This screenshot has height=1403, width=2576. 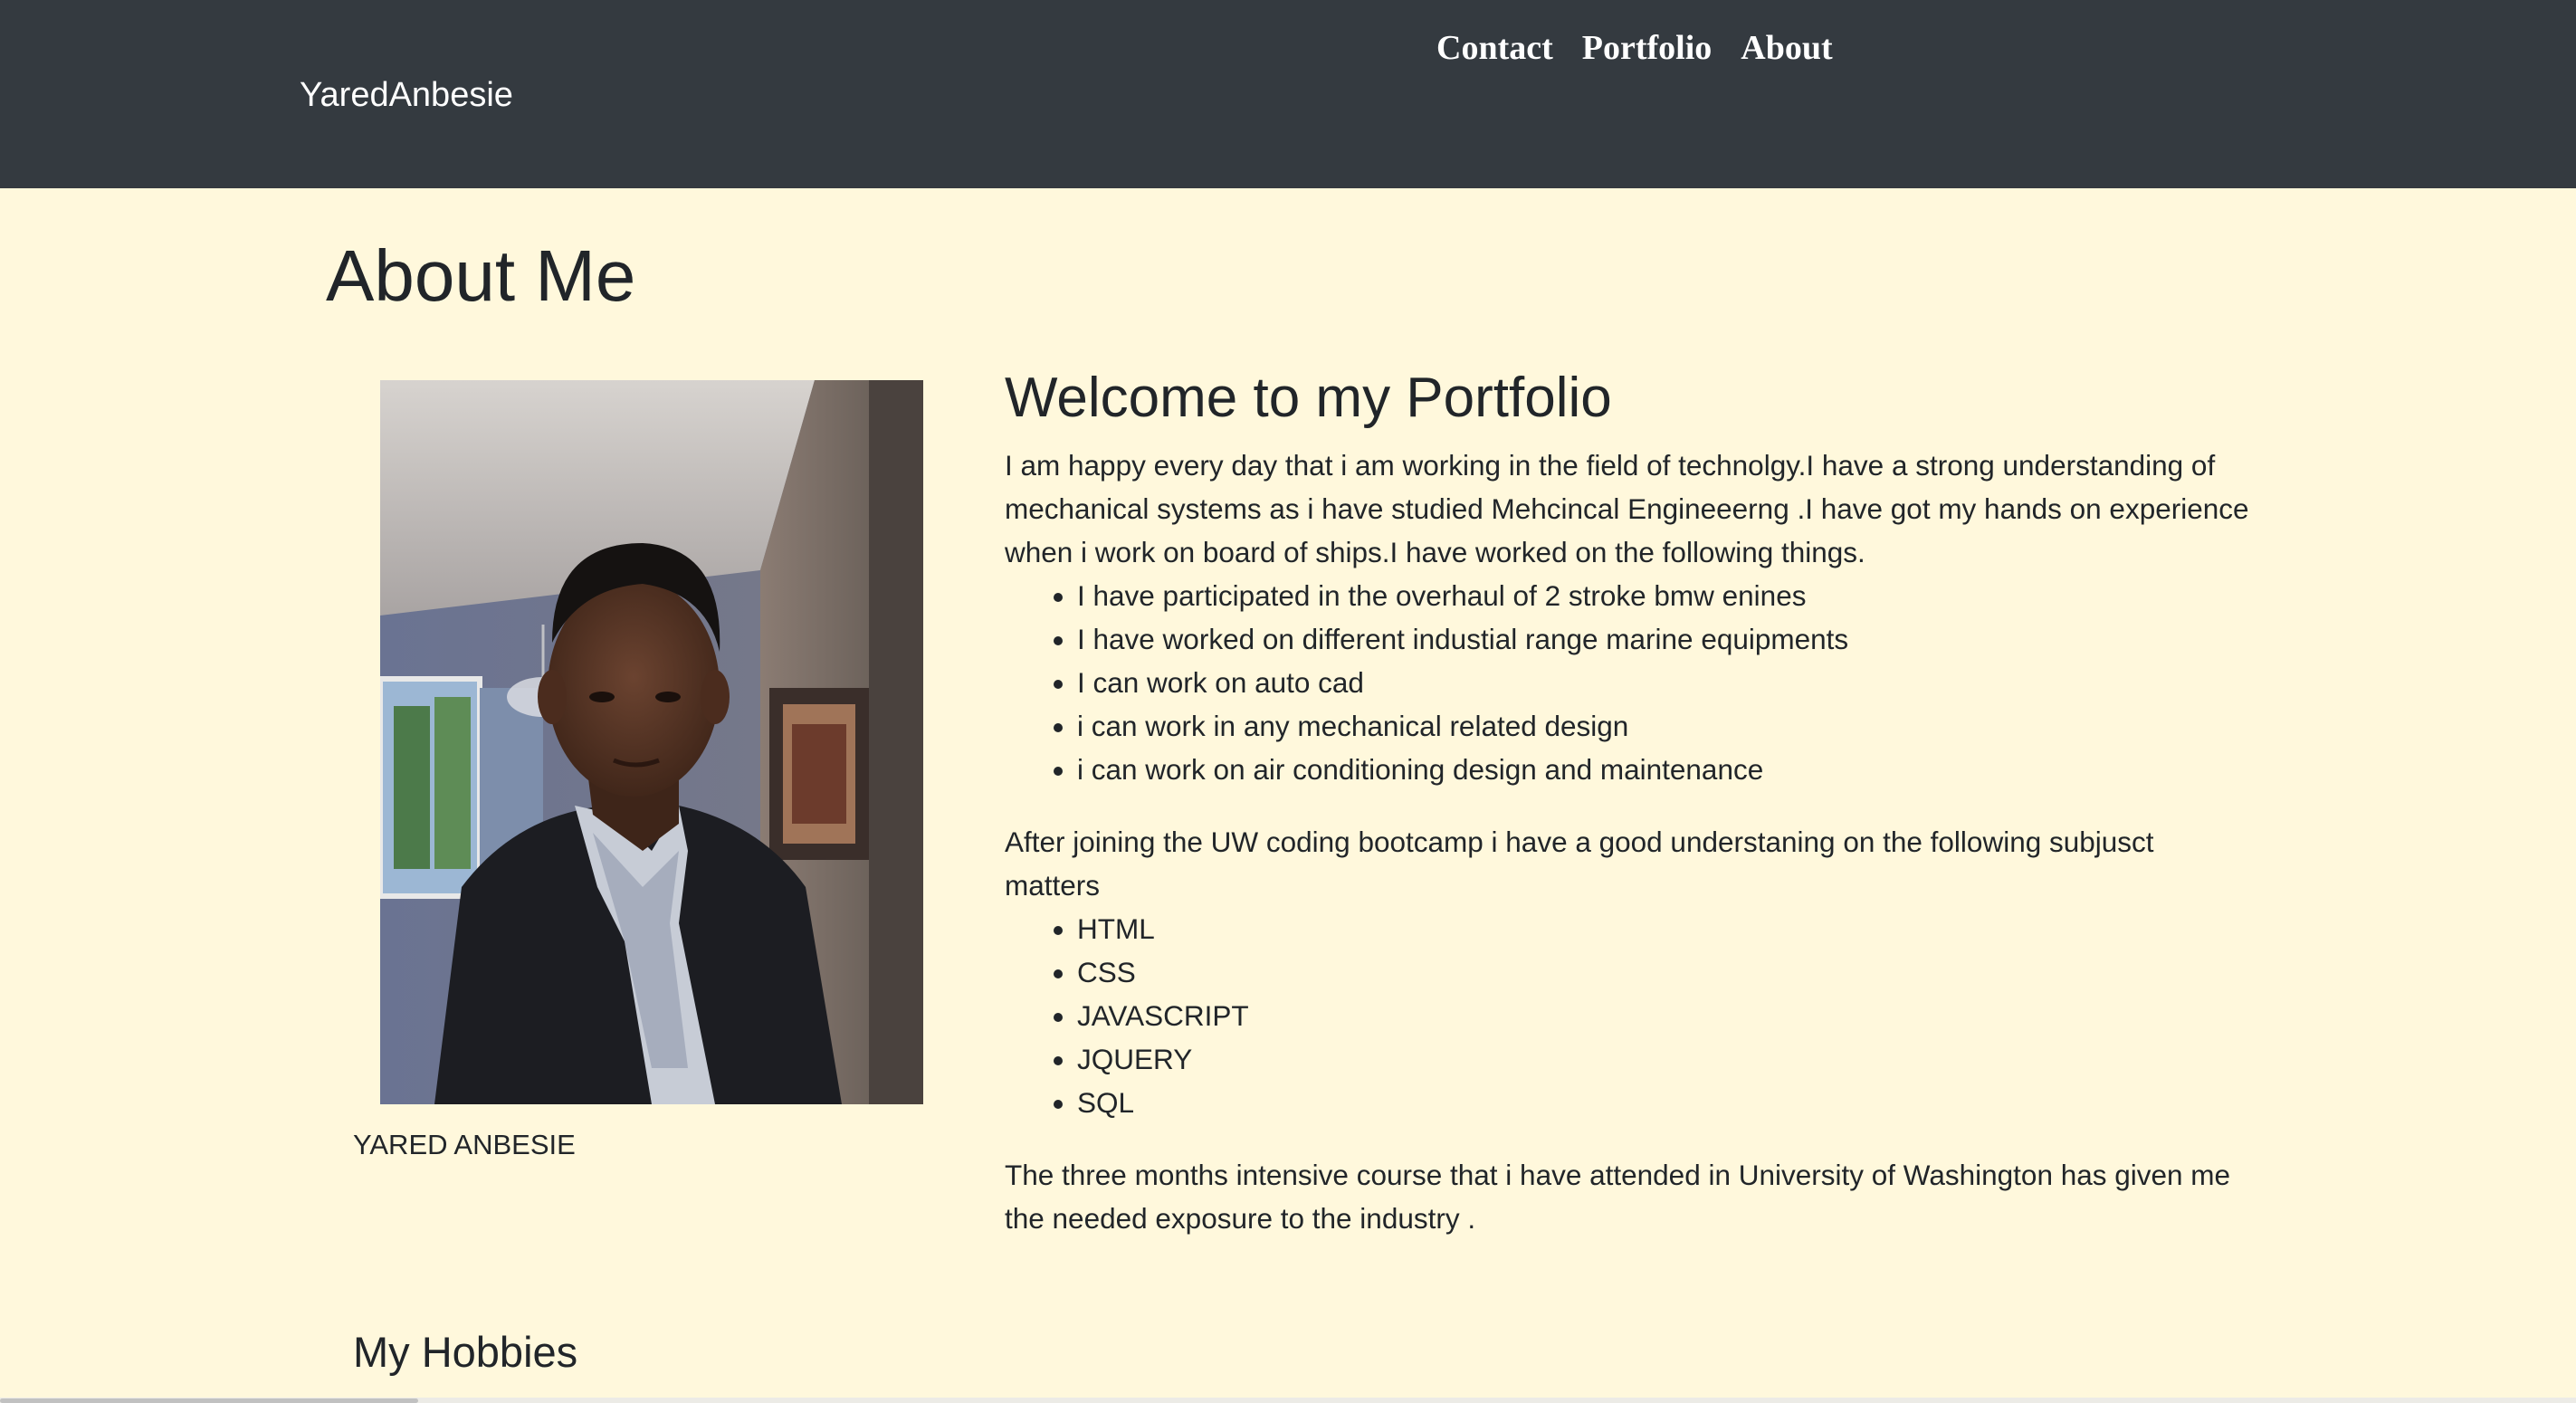 I want to click on list-item: CSS, so click(x=1665, y=972).